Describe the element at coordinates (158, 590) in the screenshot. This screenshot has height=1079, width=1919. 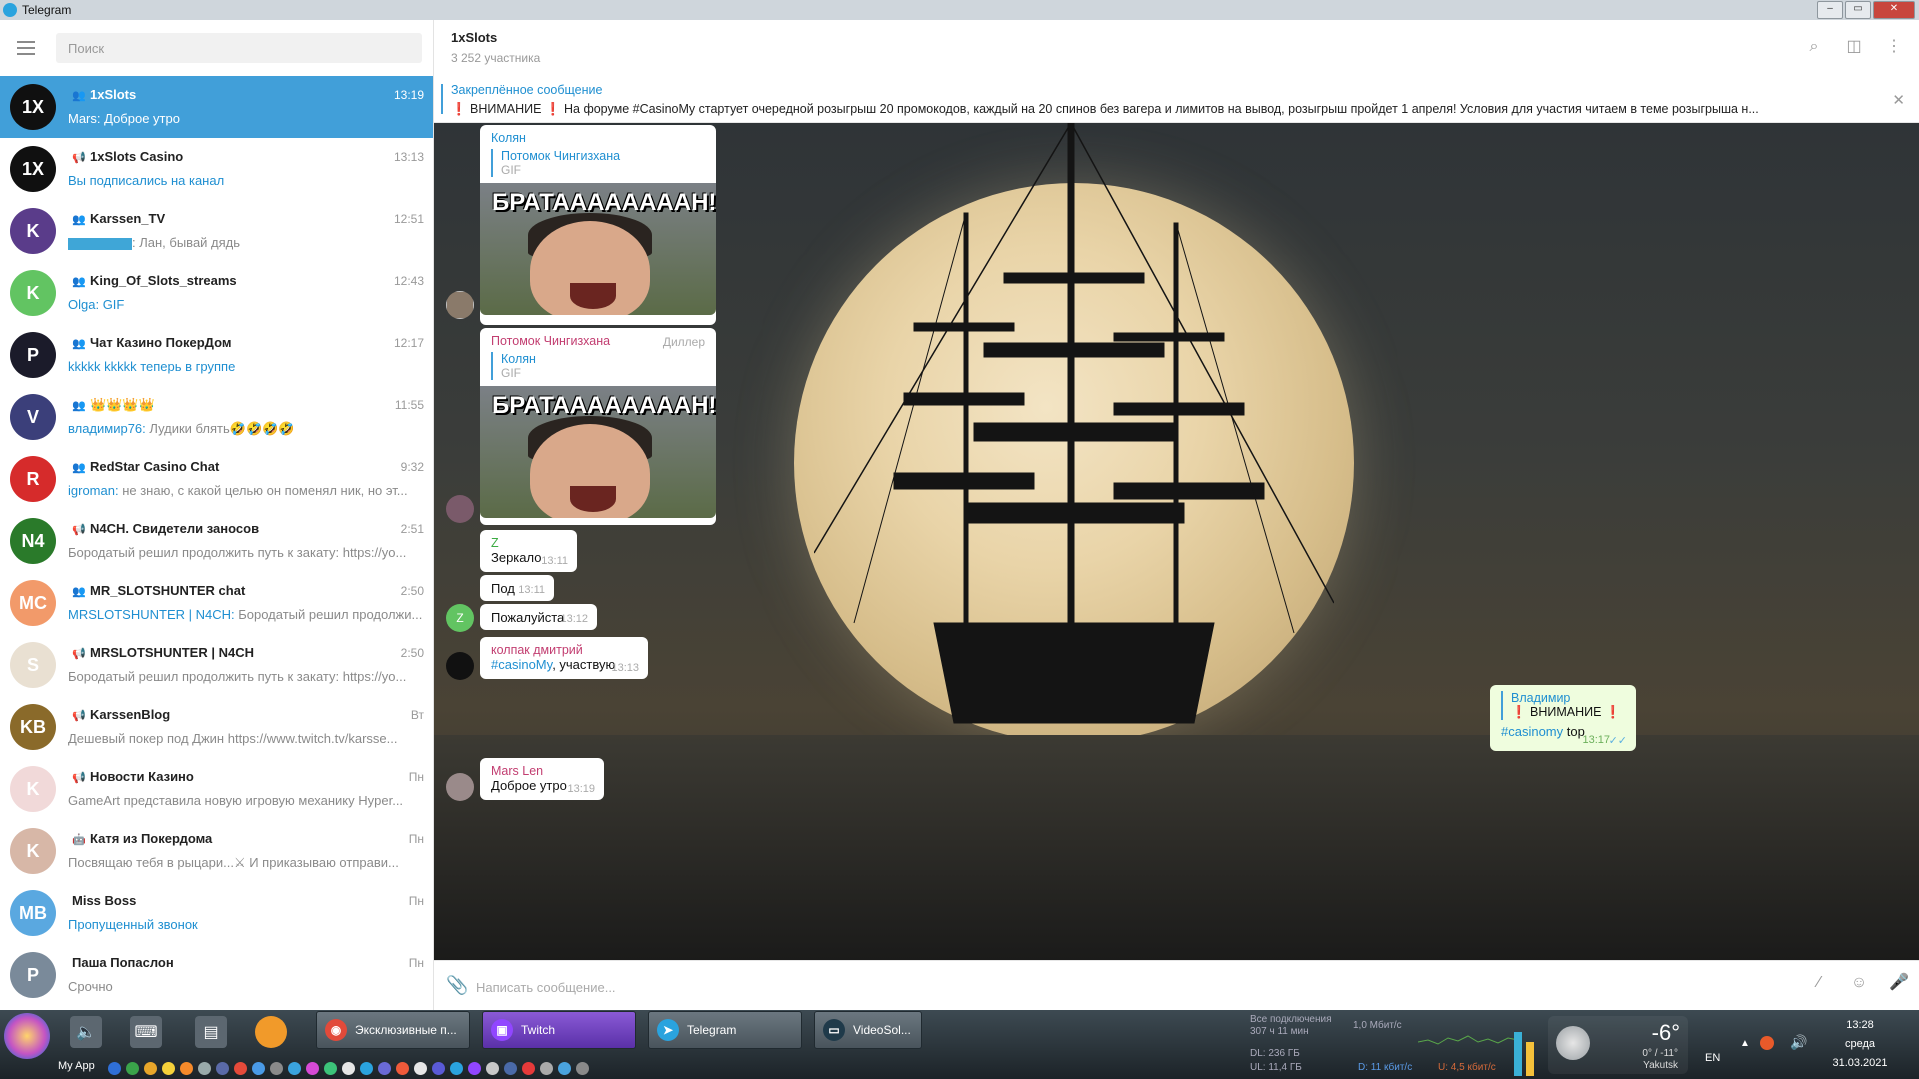
I see `chat-name: 👥 MR_SLOTSHUNTER chat` at that location.